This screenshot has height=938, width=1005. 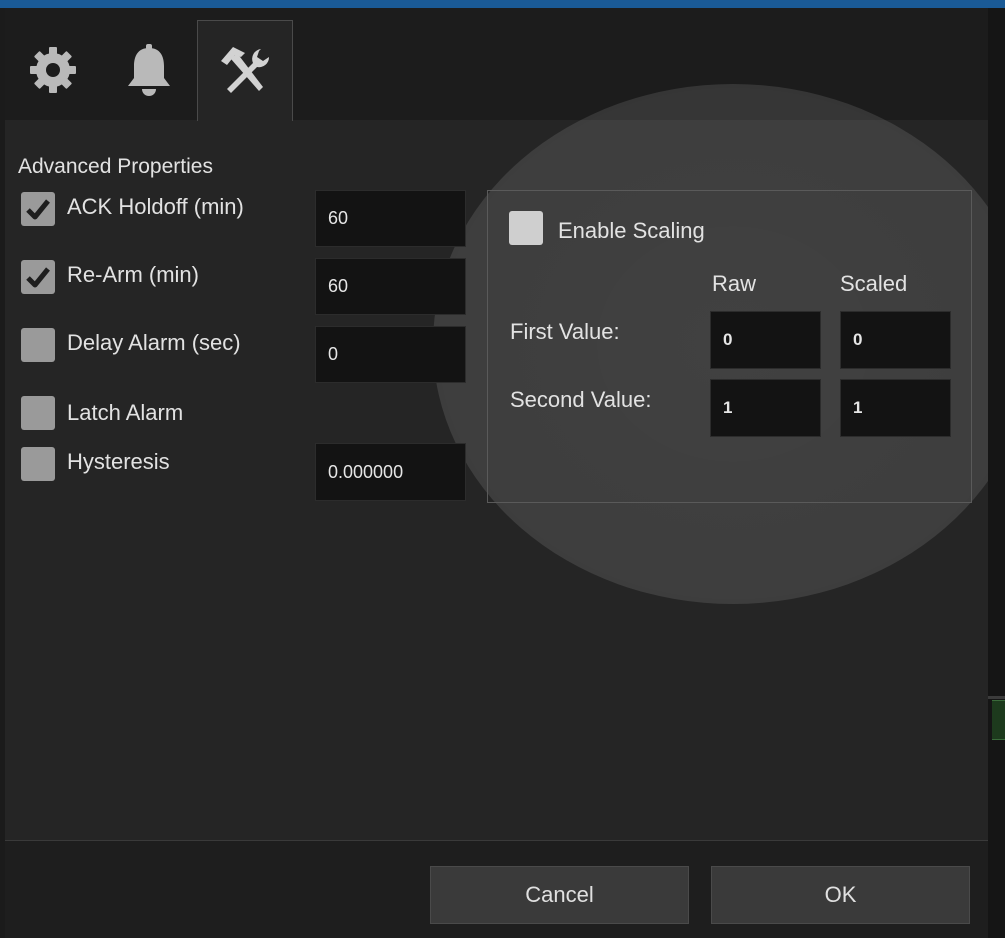 What do you see at coordinates (874, 283) in the screenshot?
I see `scaled-column-header: Scaled` at bounding box center [874, 283].